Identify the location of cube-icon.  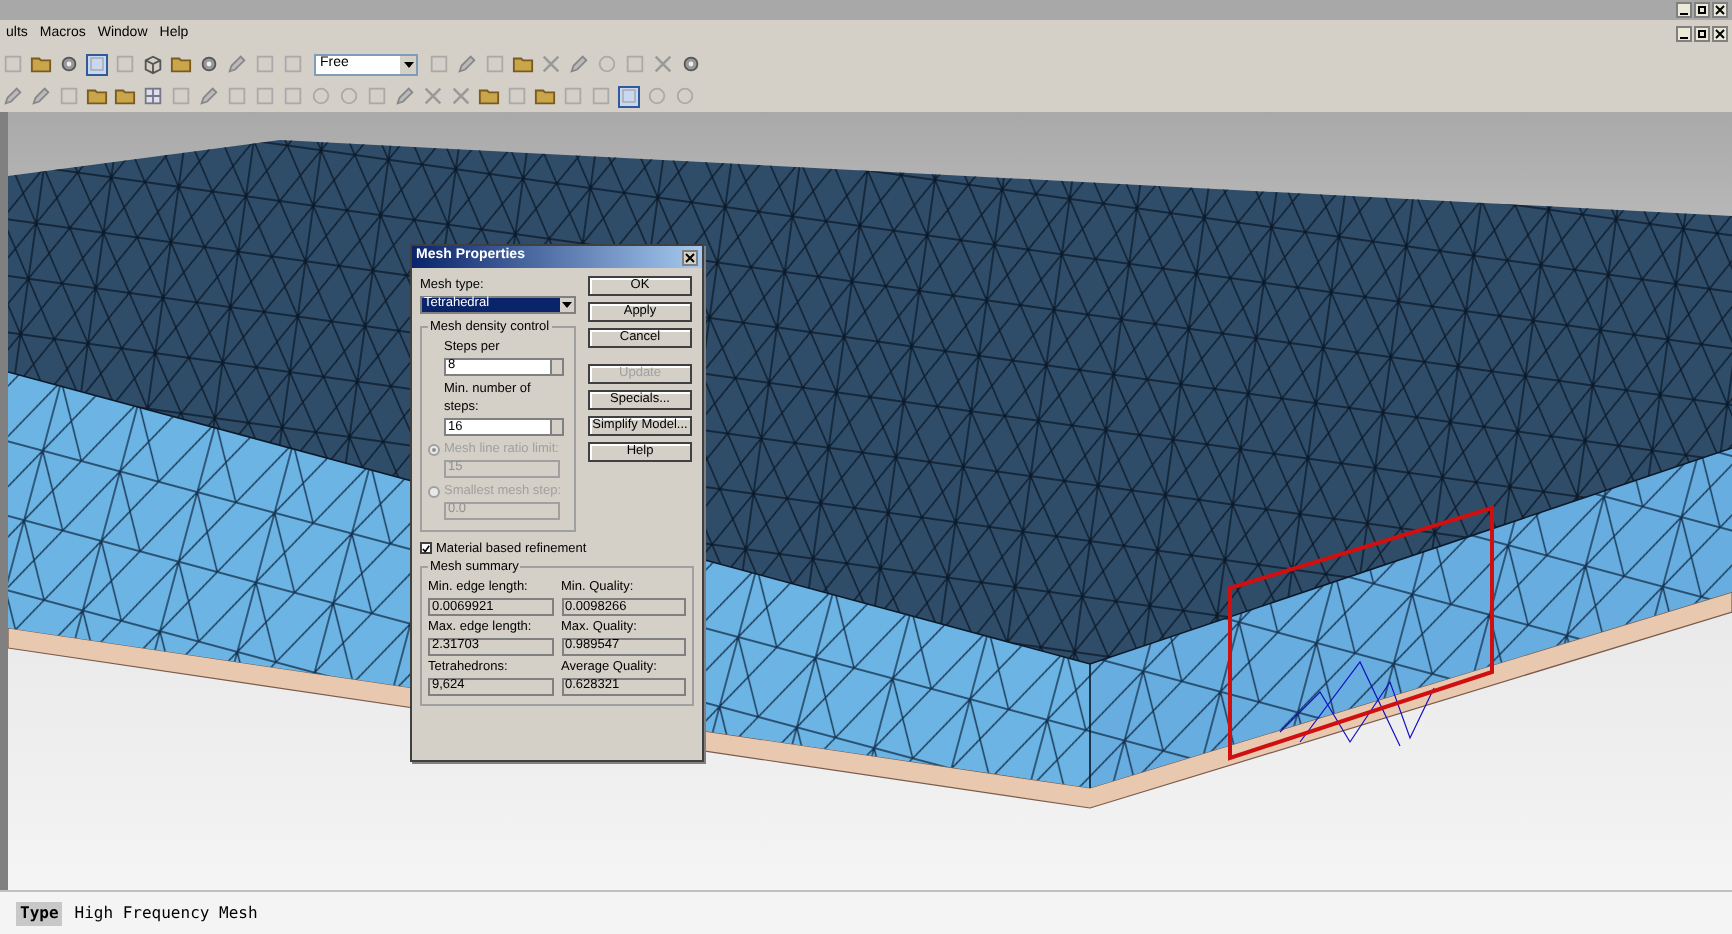
(153, 64).